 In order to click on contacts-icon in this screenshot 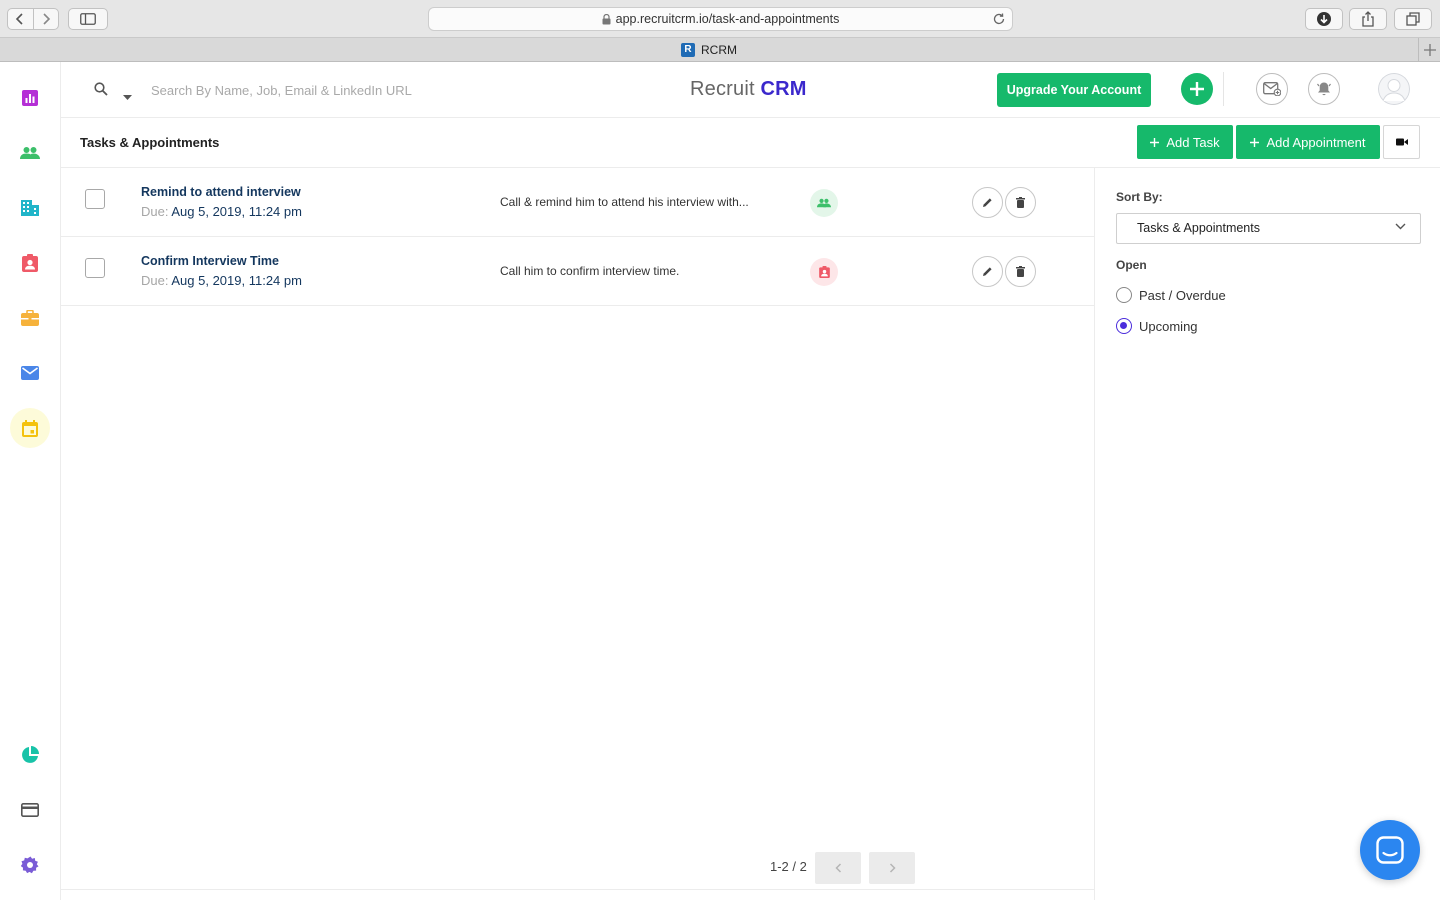, I will do `click(824, 272)`.